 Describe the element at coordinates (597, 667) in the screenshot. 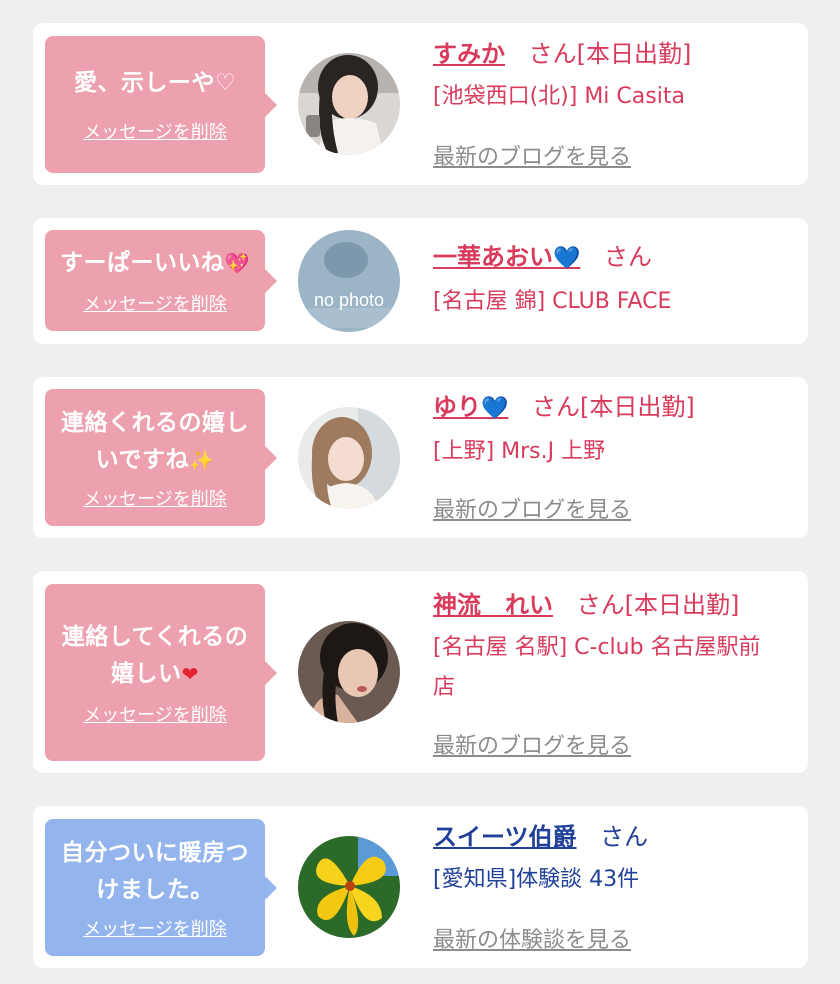

I see `shop-info: [名古屋 名駅] C-club 名古屋駅前店` at that location.